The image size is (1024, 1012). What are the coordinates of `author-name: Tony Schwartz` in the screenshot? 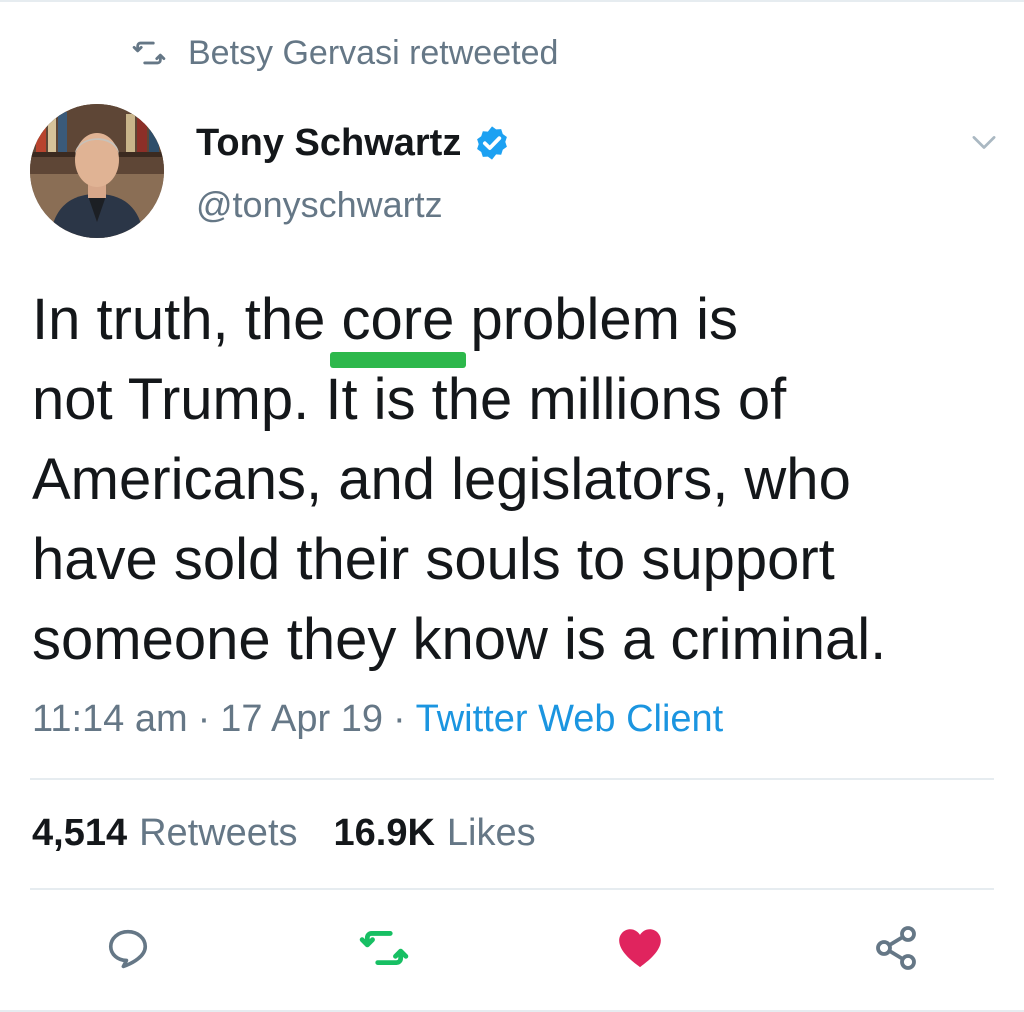 It's located at (353, 143).